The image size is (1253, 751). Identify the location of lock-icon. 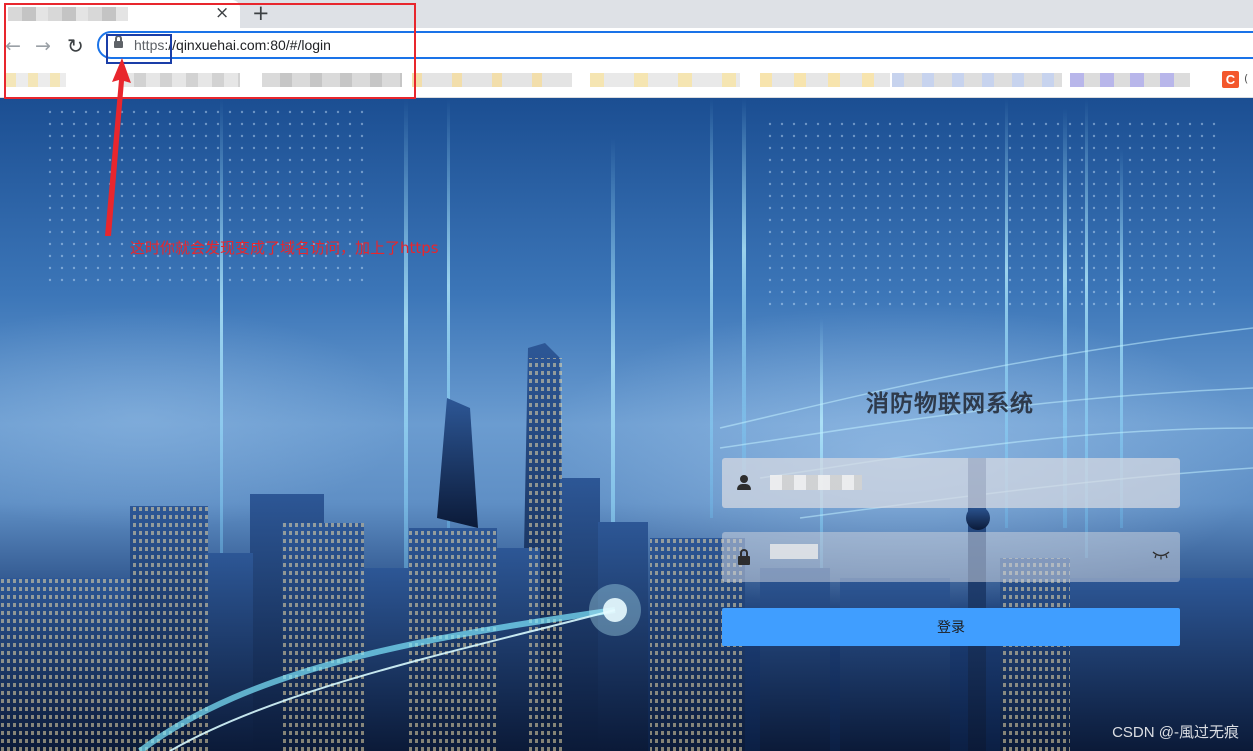
(744, 557).